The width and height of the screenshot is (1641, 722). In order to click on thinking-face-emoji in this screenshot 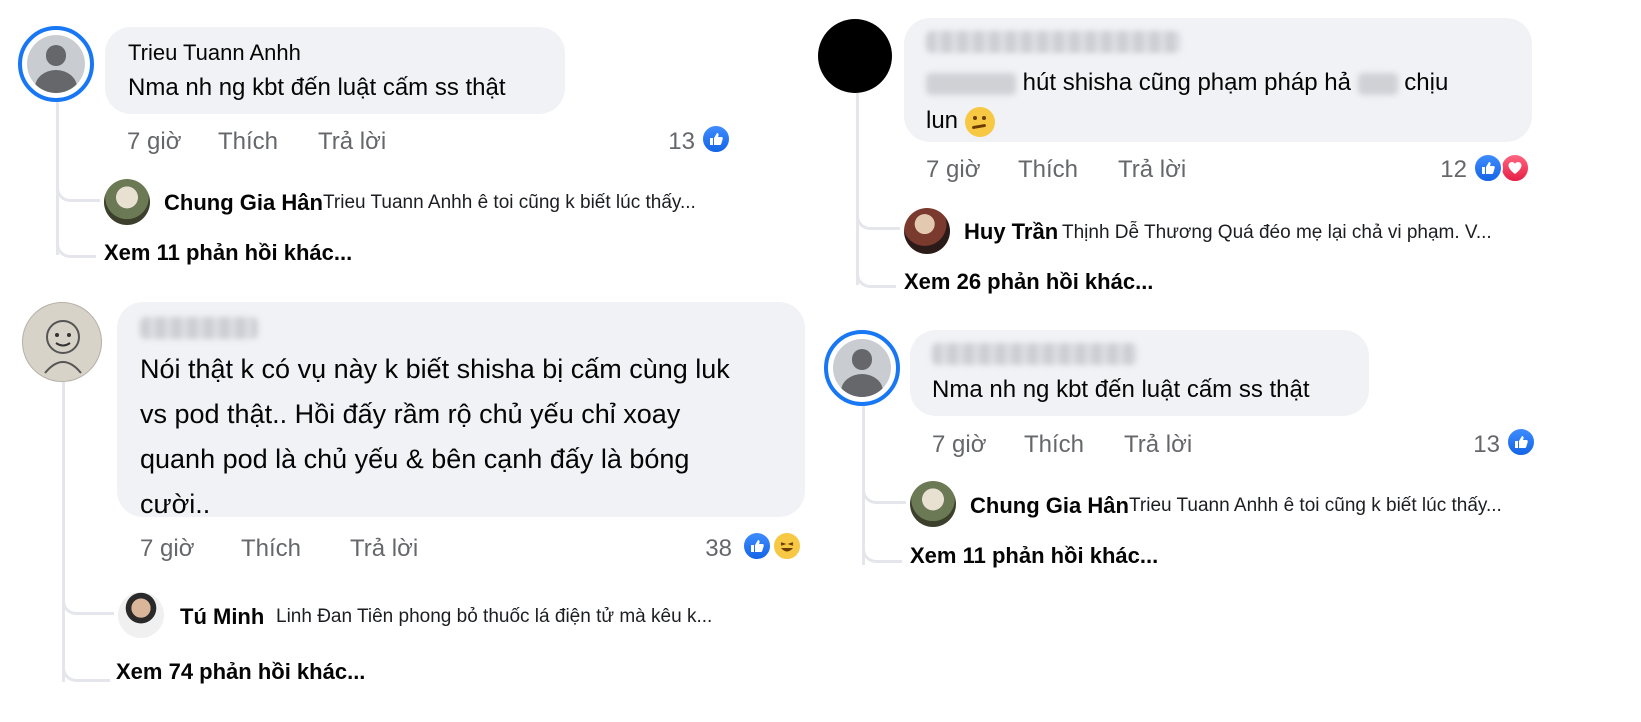, I will do `click(979, 121)`.